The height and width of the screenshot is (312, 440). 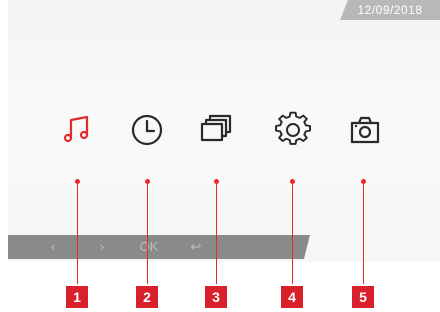 I want to click on callout-badge-1: 1, so click(x=77, y=297).